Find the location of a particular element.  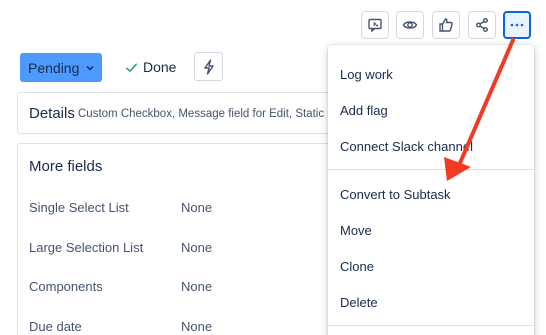

menu-item-log-work: Log work is located at coordinates (431, 74).